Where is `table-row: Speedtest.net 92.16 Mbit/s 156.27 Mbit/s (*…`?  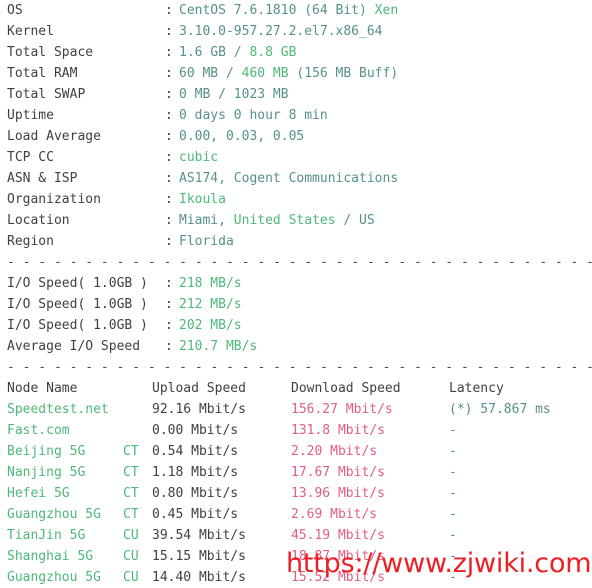
table-row: Speedtest.net 92.16 Mbit/s 156.27 Mbit/s (*… is located at coordinates (299, 409).